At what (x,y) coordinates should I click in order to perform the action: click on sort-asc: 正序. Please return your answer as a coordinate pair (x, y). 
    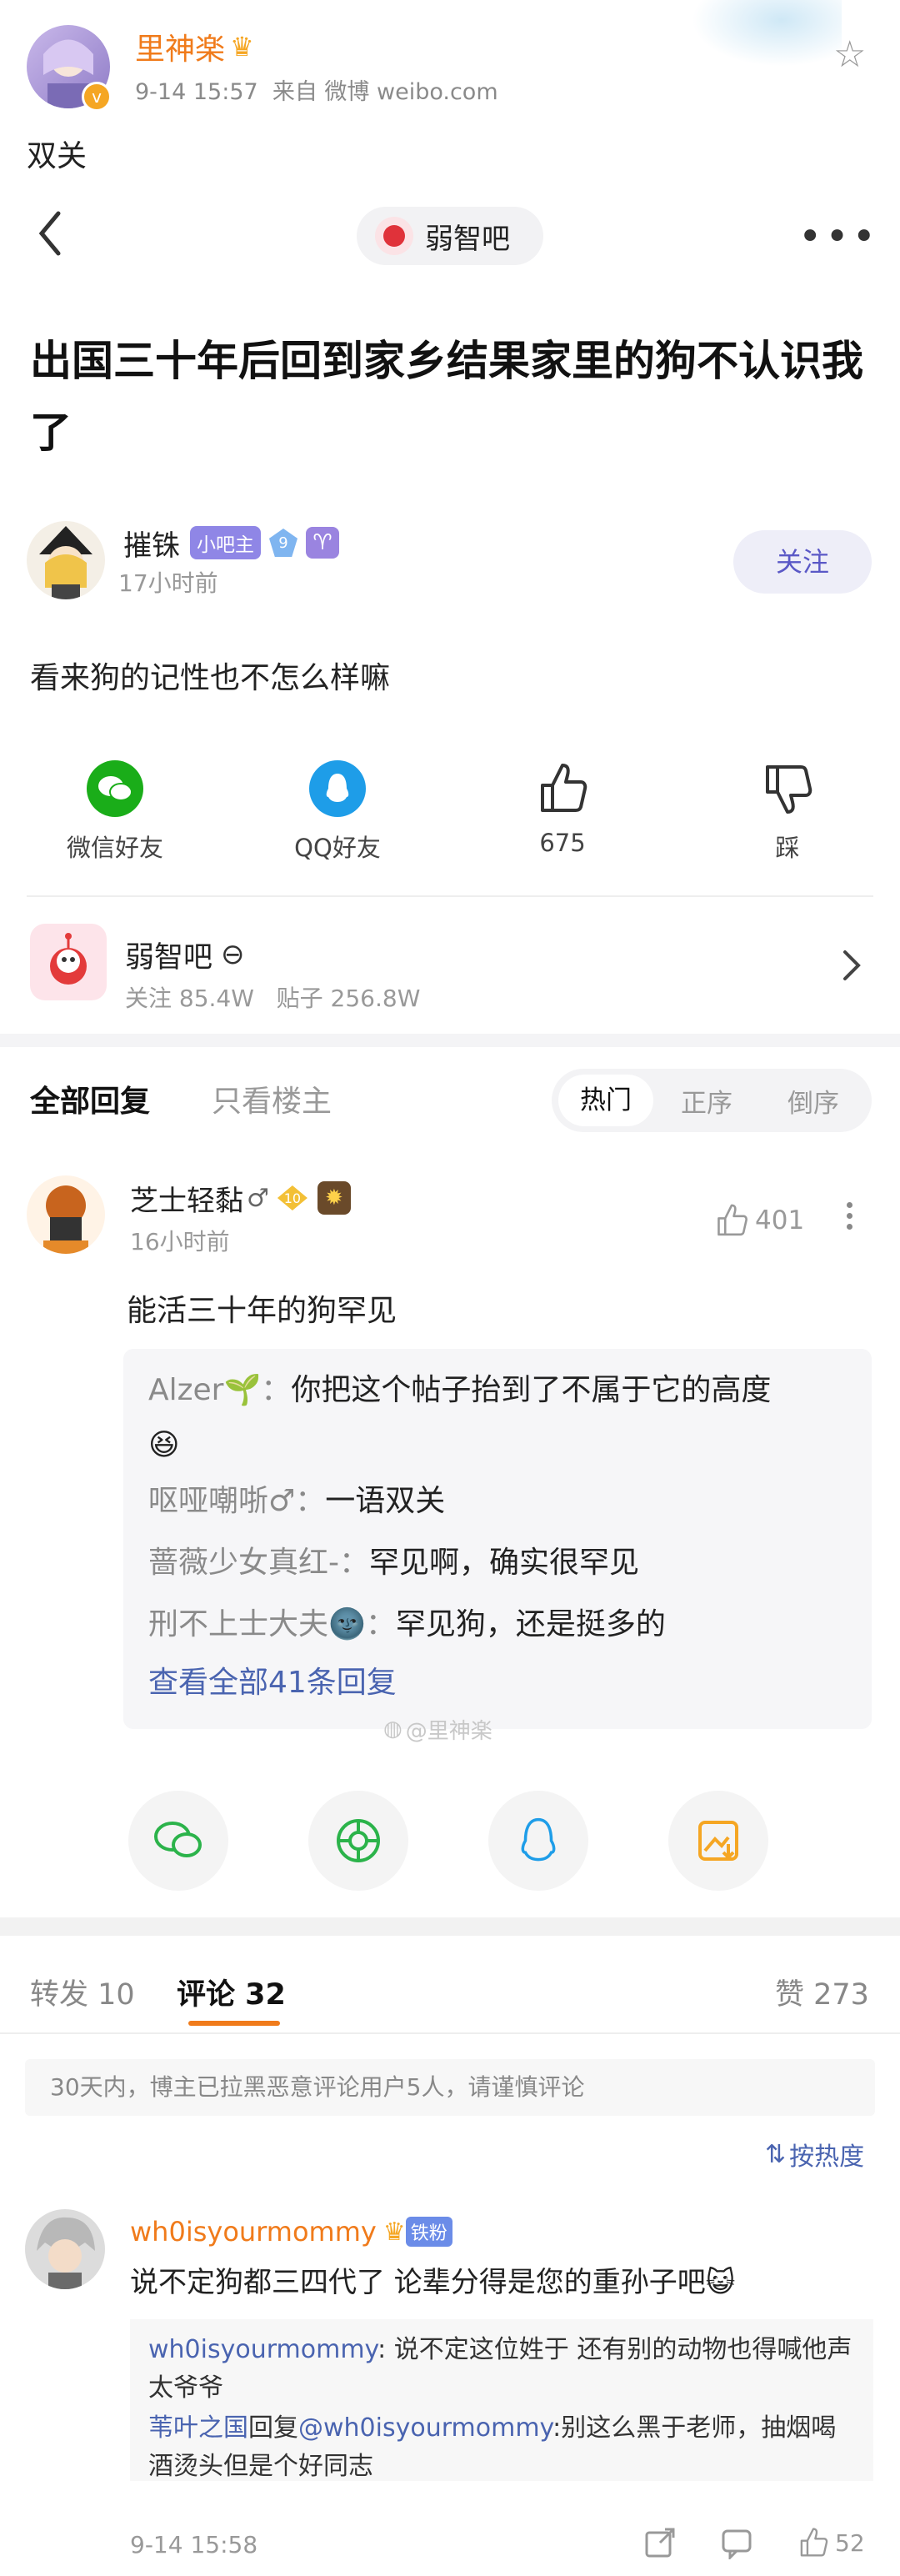
    Looking at the image, I should click on (706, 1101).